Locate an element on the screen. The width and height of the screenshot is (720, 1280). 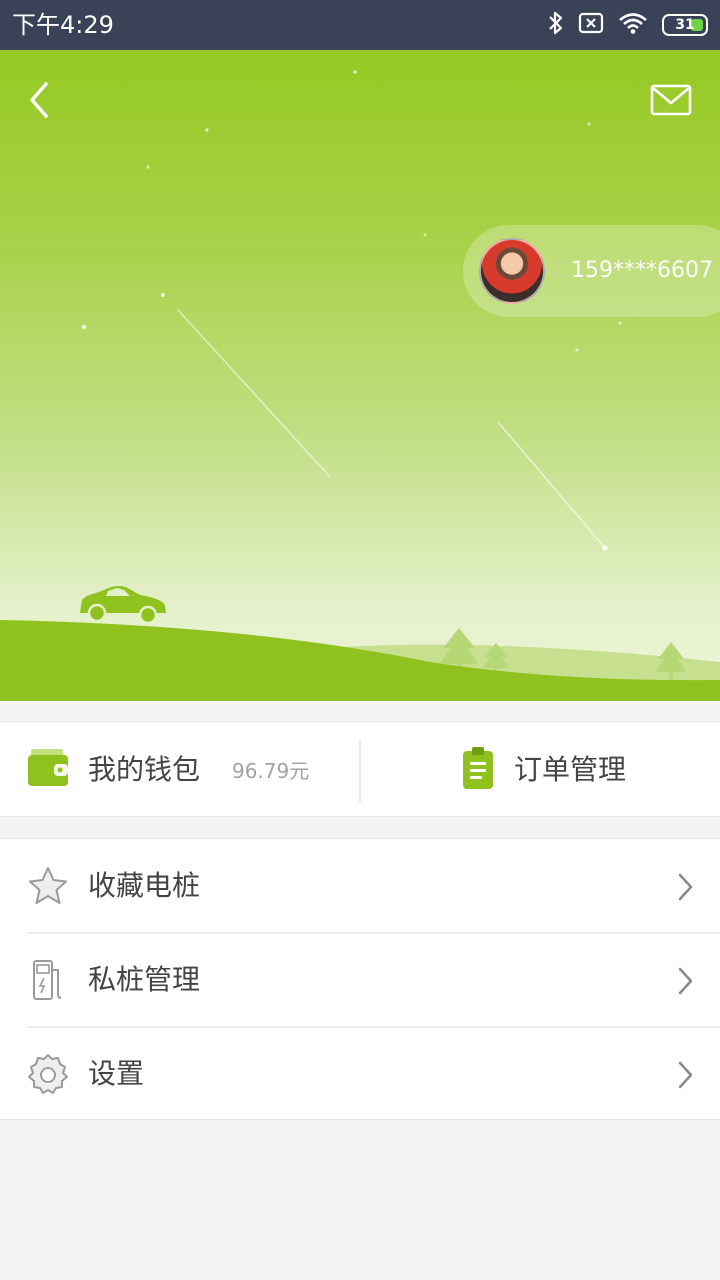
quick-actions-card: 我的钱包 96.79元 订单管理 is located at coordinates (360, 769).